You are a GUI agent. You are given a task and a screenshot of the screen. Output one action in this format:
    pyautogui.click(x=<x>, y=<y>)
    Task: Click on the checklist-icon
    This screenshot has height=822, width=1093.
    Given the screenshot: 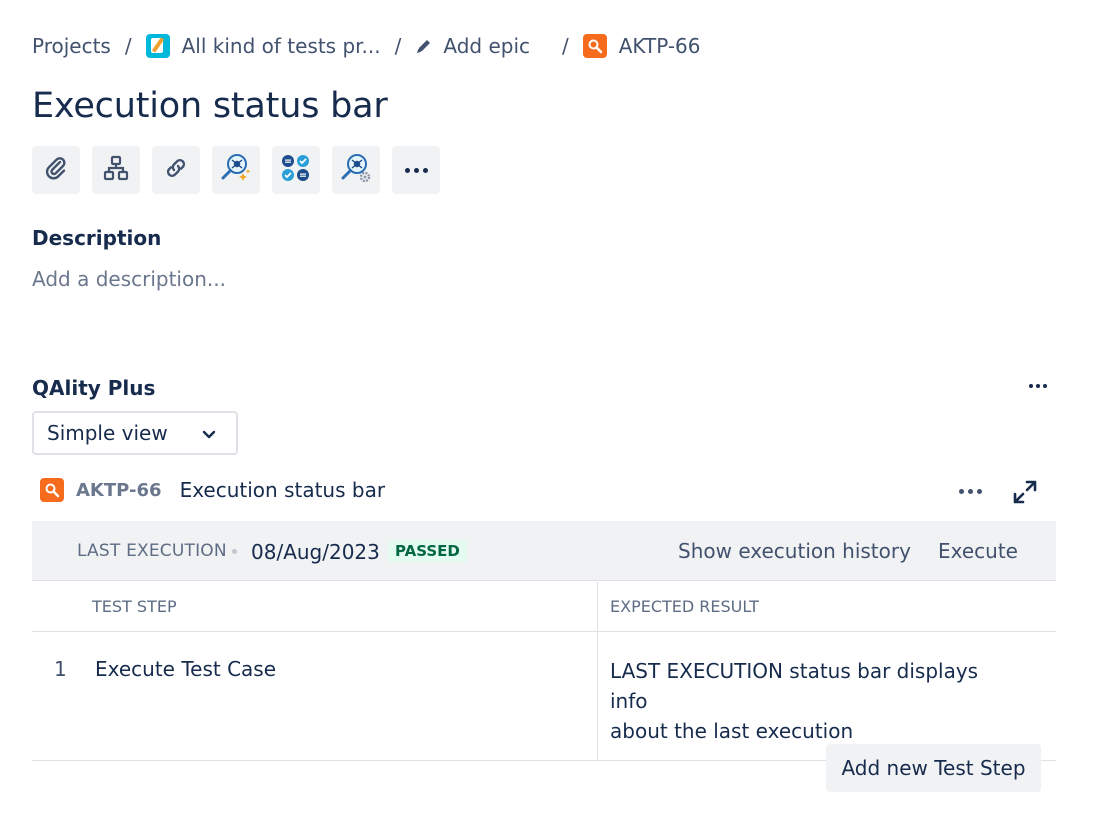 What is the action you would take?
    pyautogui.click(x=296, y=170)
    